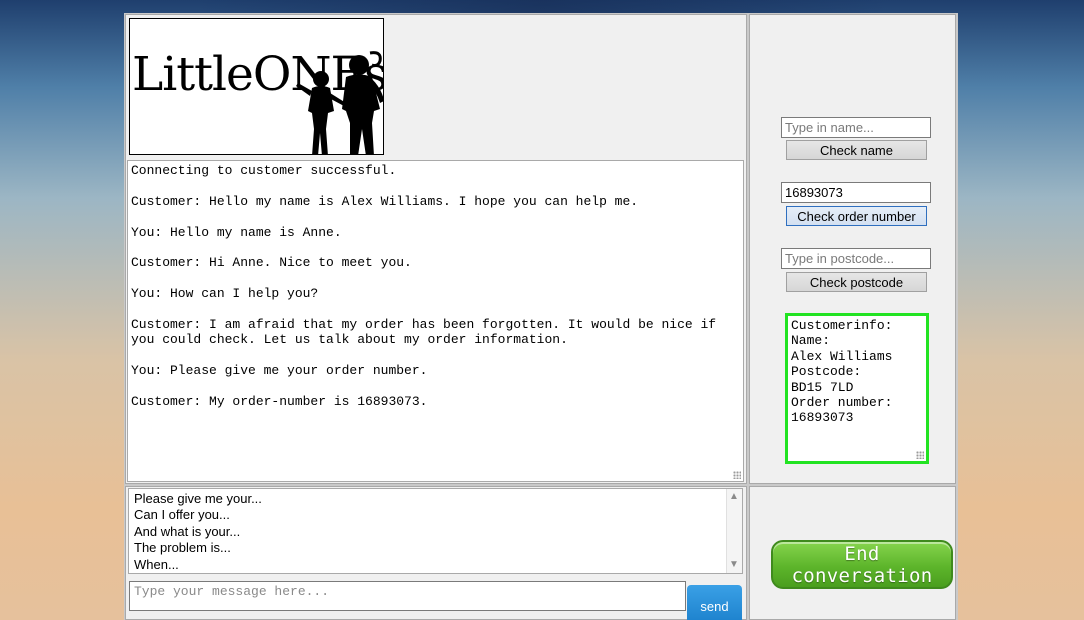  I want to click on customer-order-label: Order number:, so click(842, 403).